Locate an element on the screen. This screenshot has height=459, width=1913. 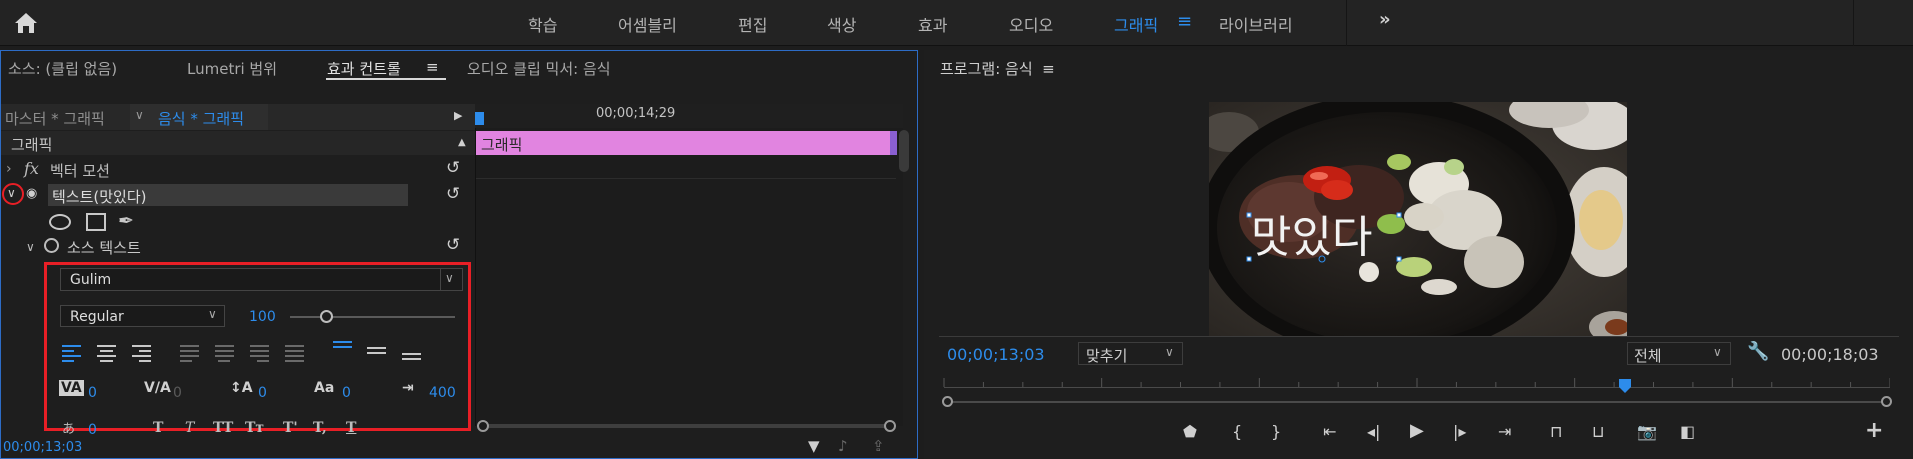
program-monitor-title: 프로그램: 음식 ≡ is located at coordinates (997, 68).